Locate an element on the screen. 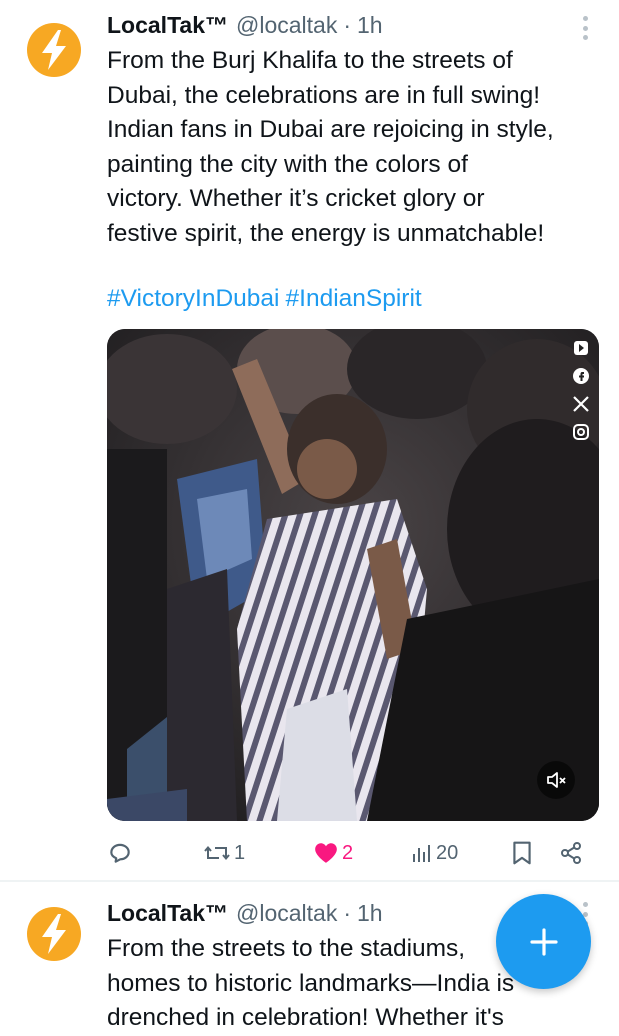 This screenshot has height=1036, width=619. compose-button is located at coordinates (543, 941).